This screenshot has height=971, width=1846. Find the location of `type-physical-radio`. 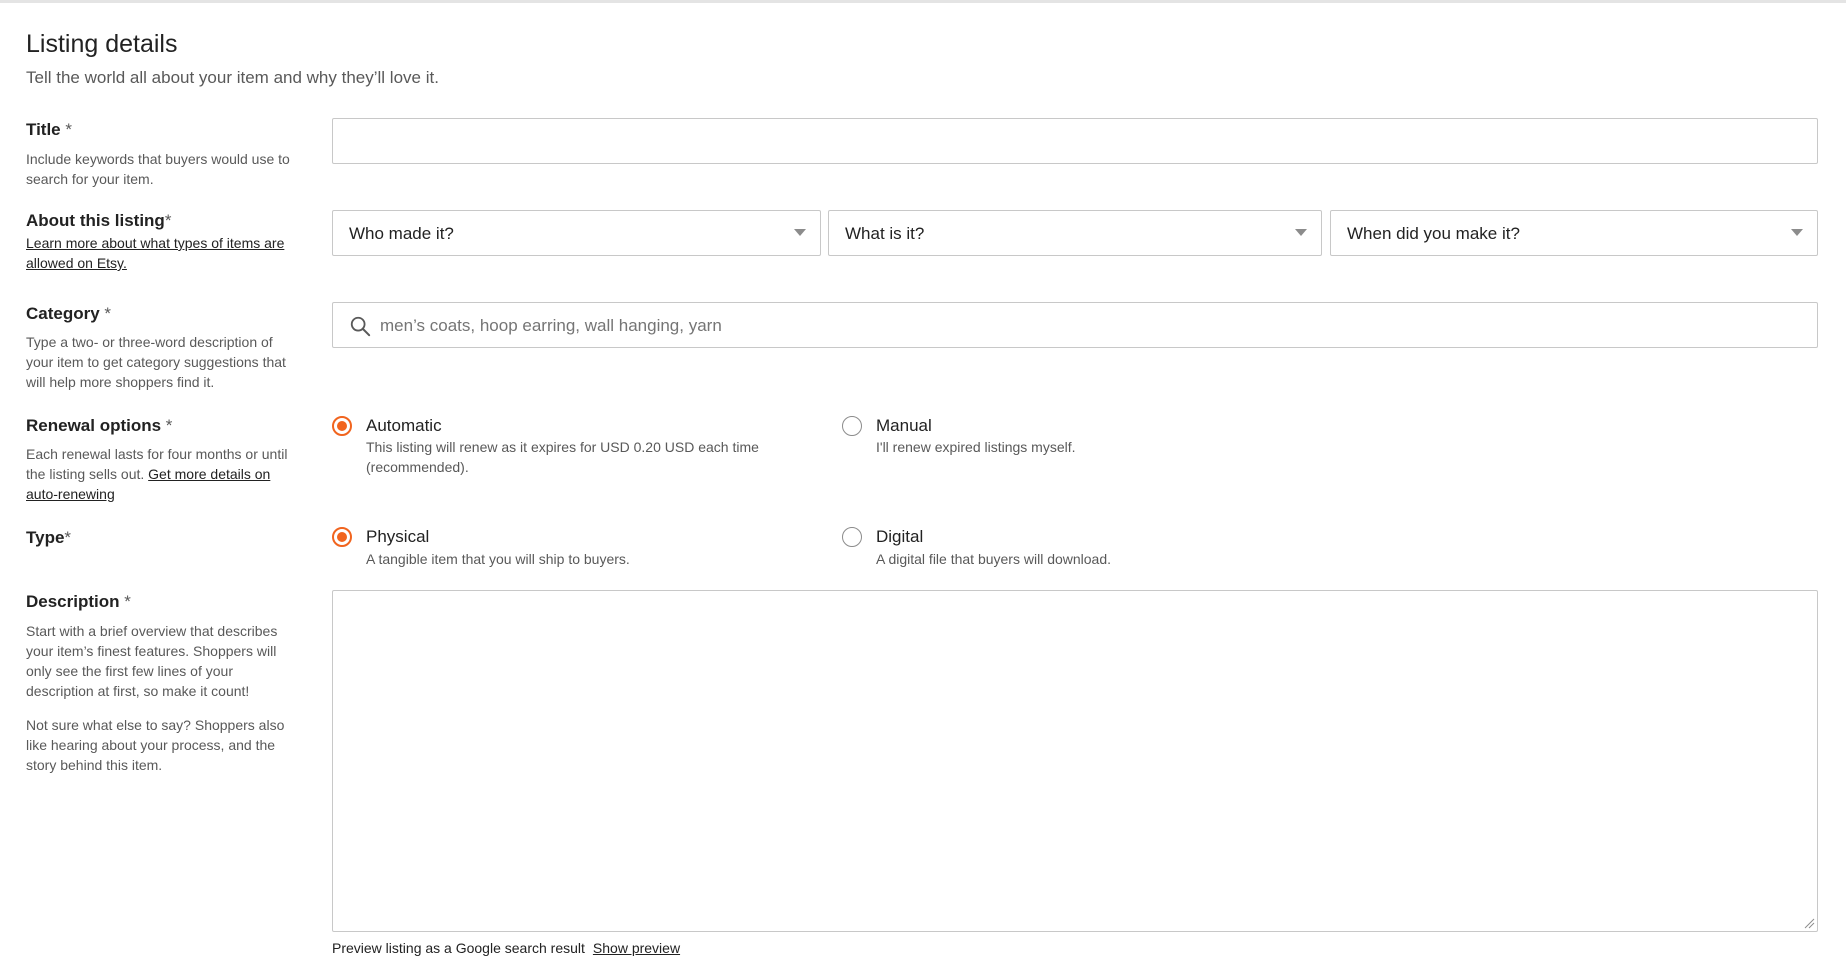

type-physical-radio is located at coordinates (342, 537).